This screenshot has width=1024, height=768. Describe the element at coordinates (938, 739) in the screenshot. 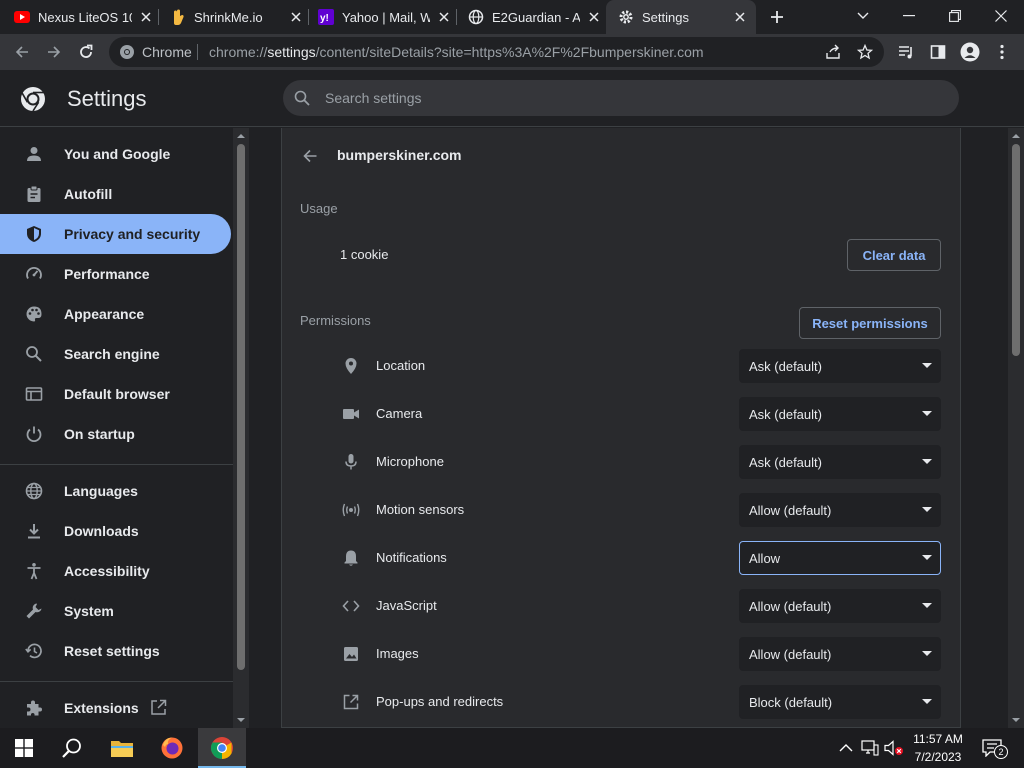

I see `clock-time: 11:57 AM` at that location.